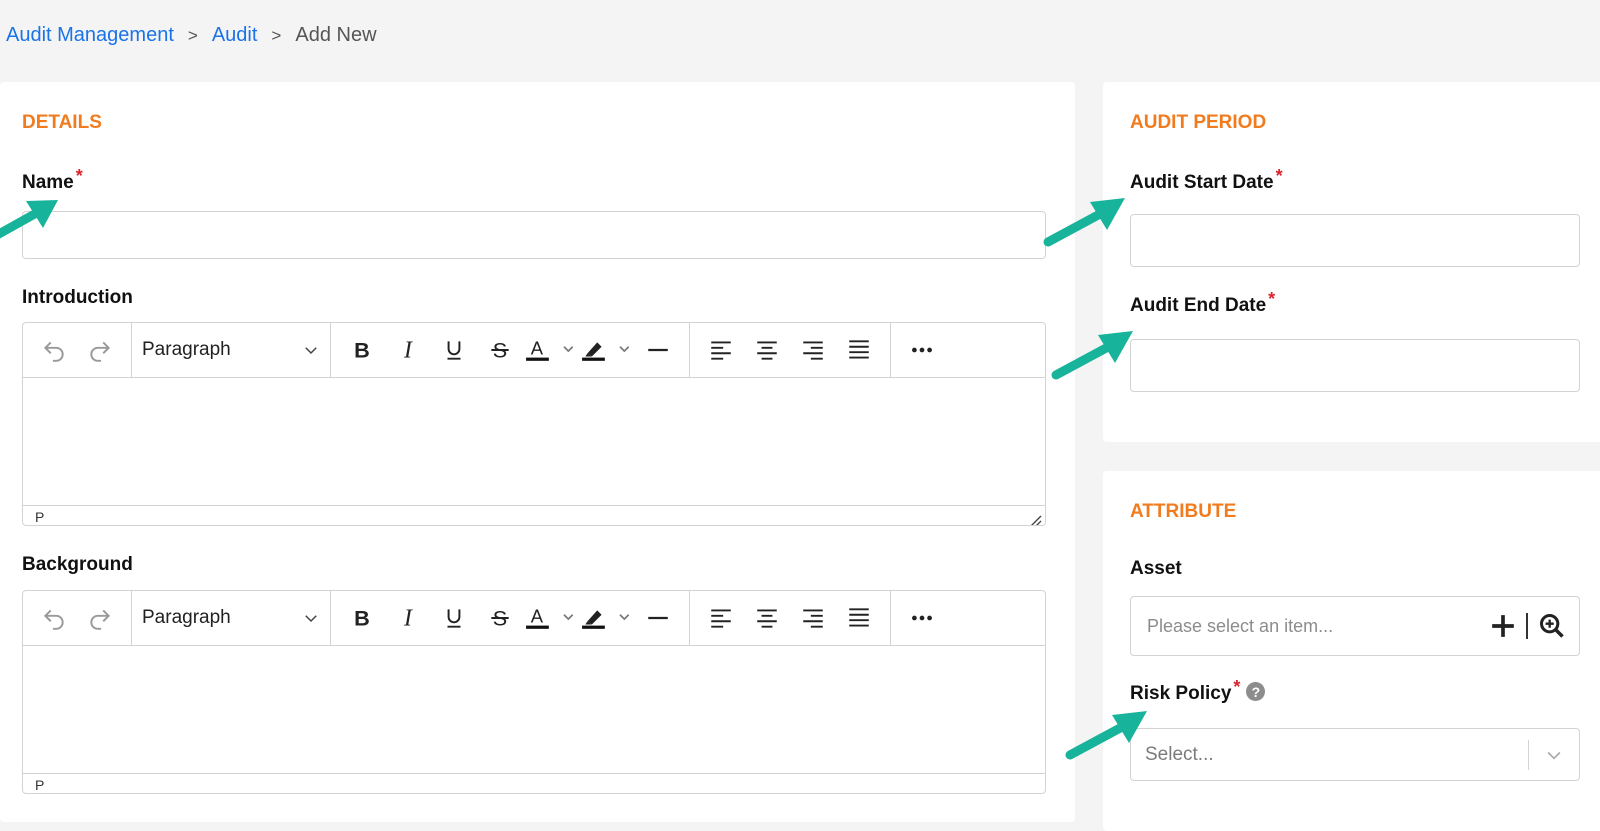 Image resolution: width=1600 pixels, height=831 pixels. Describe the element at coordinates (77, 564) in the screenshot. I see `background-label: Background` at that location.